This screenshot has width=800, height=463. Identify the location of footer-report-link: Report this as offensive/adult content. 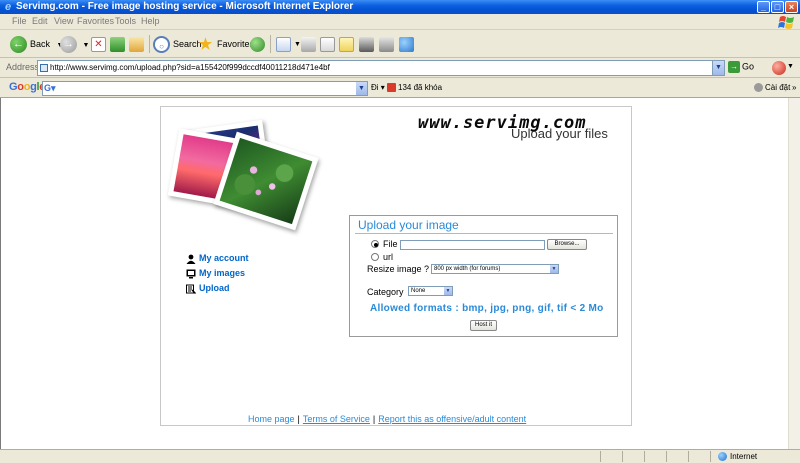
(452, 419).